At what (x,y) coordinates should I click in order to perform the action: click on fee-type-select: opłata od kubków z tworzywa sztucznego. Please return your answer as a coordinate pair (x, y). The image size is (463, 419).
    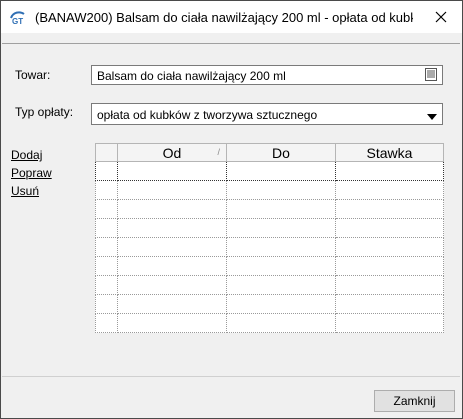
    Looking at the image, I should click on (267, 114).